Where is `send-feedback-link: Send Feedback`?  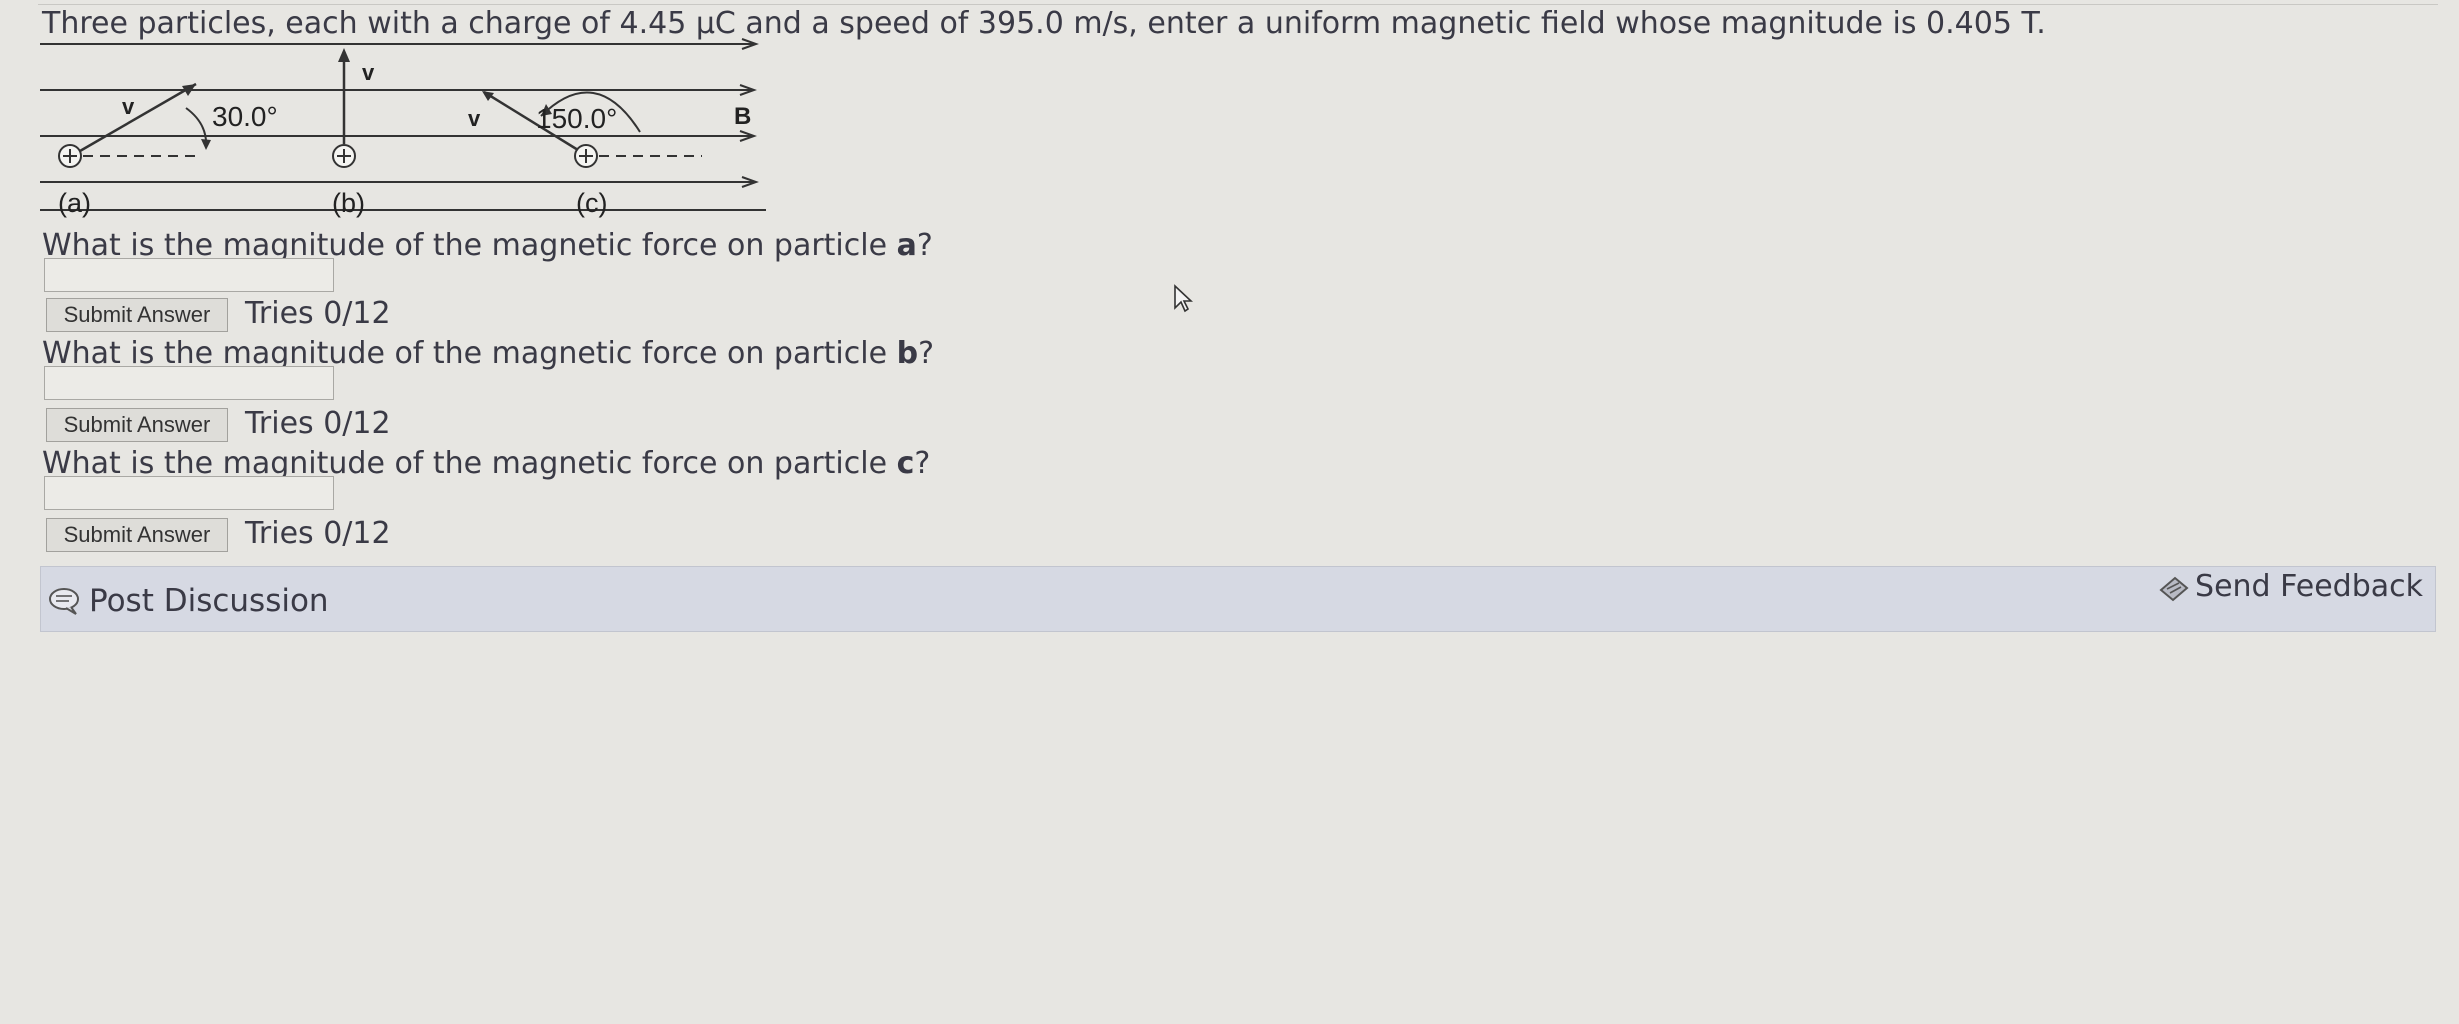 send-feedback-link: Send Feedback is located at coordinates (2290, 586).